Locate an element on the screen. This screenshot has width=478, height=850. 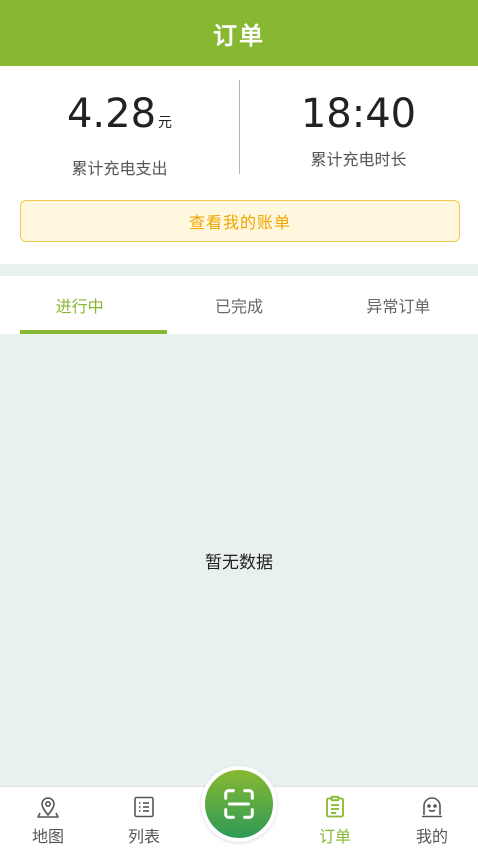
scan-button is located at coordinates (239, 804).